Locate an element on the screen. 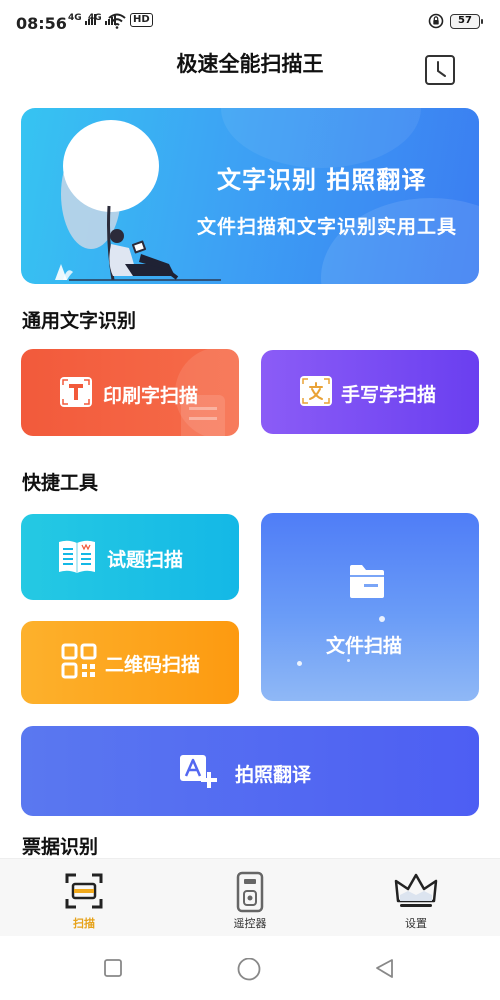 Image resolution: width=500 pixels, height=1000 pixels. signal-label-2: 4G is located at coordinates (95, 18).